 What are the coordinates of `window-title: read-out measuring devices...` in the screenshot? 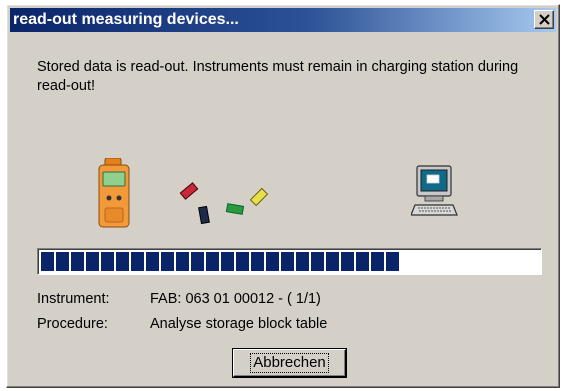 It's located at (126, 19).